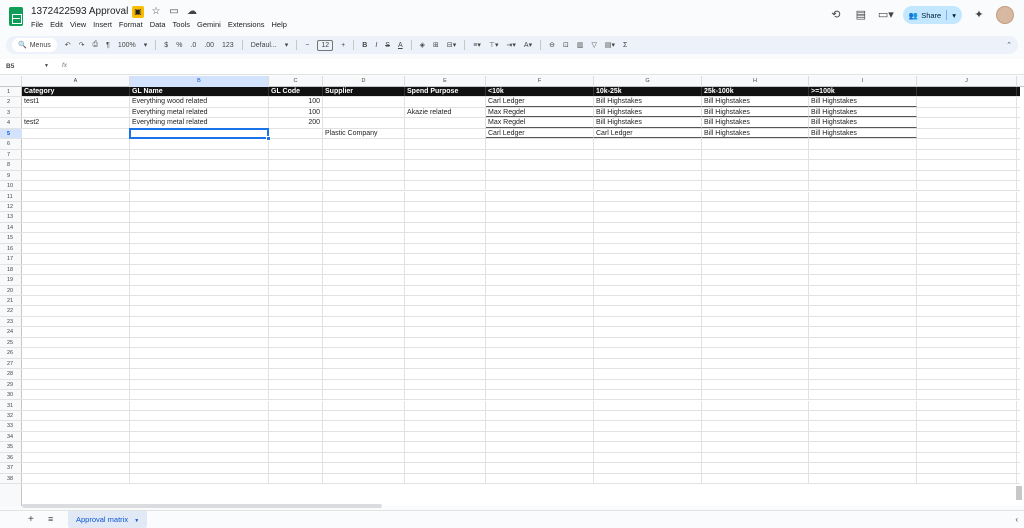  I want to click on cell-g4: Bill Highstakes, so click(648, 123).